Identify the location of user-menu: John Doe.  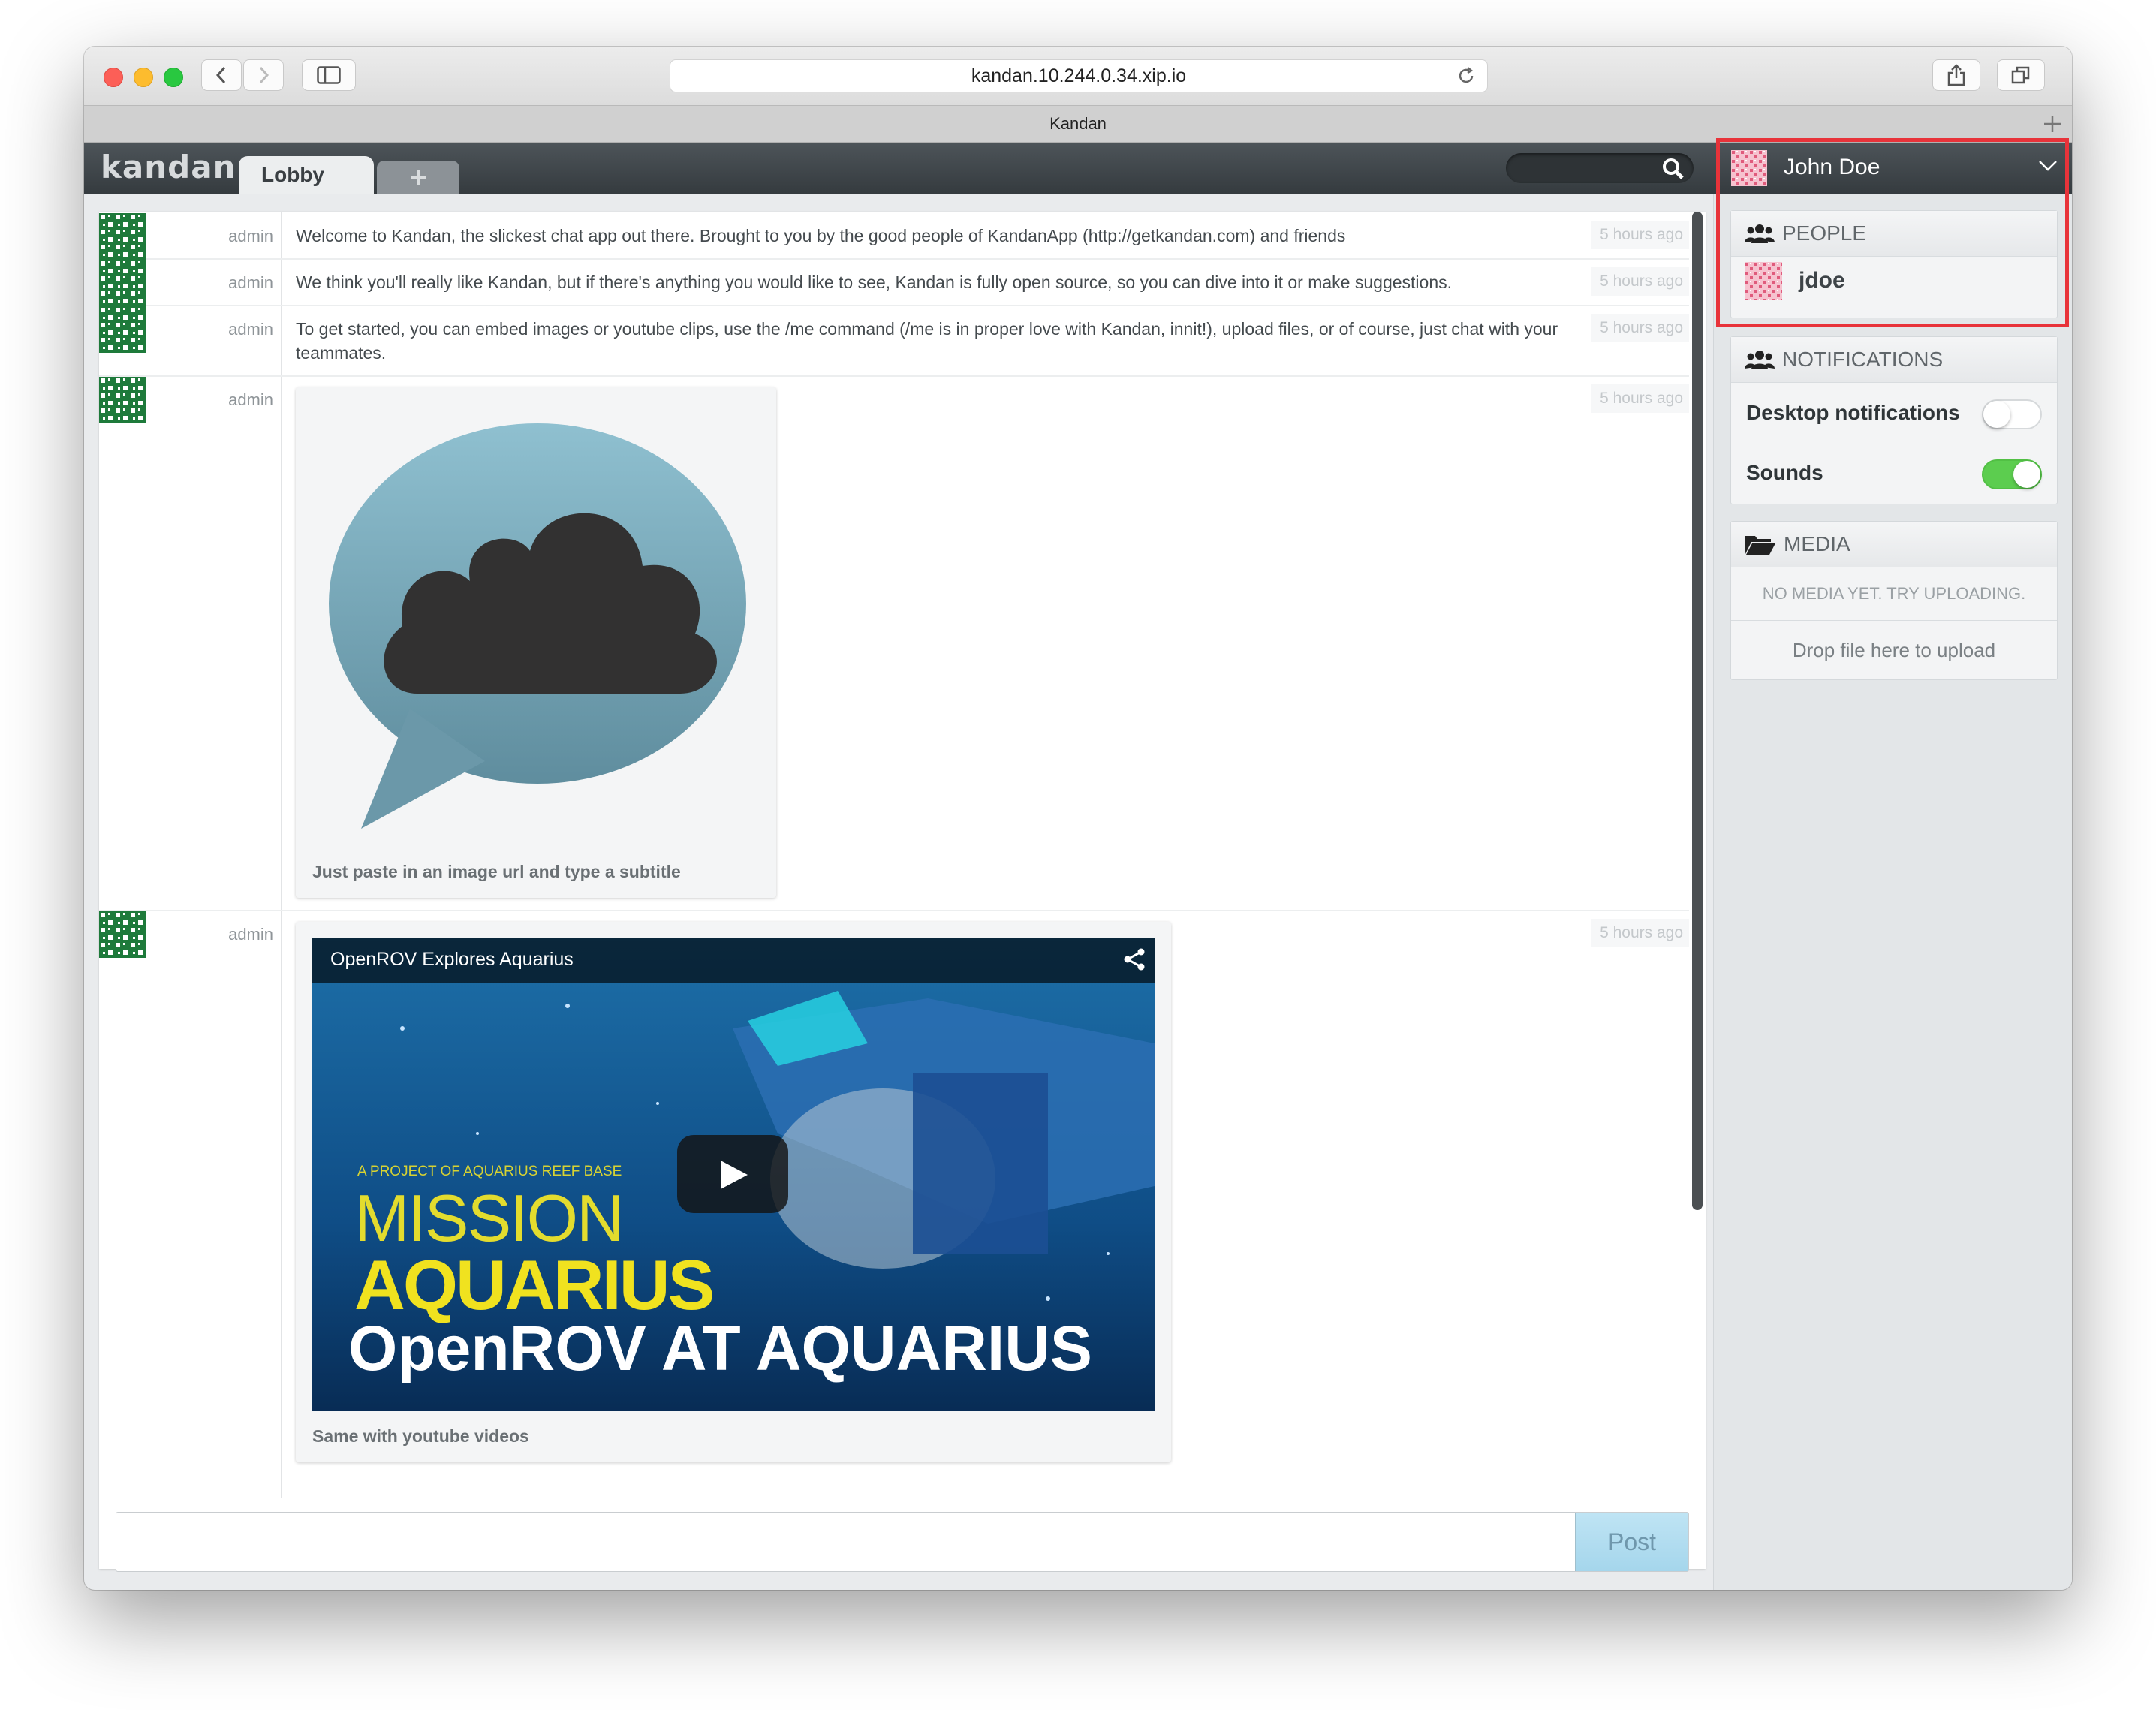
(1892, 168).